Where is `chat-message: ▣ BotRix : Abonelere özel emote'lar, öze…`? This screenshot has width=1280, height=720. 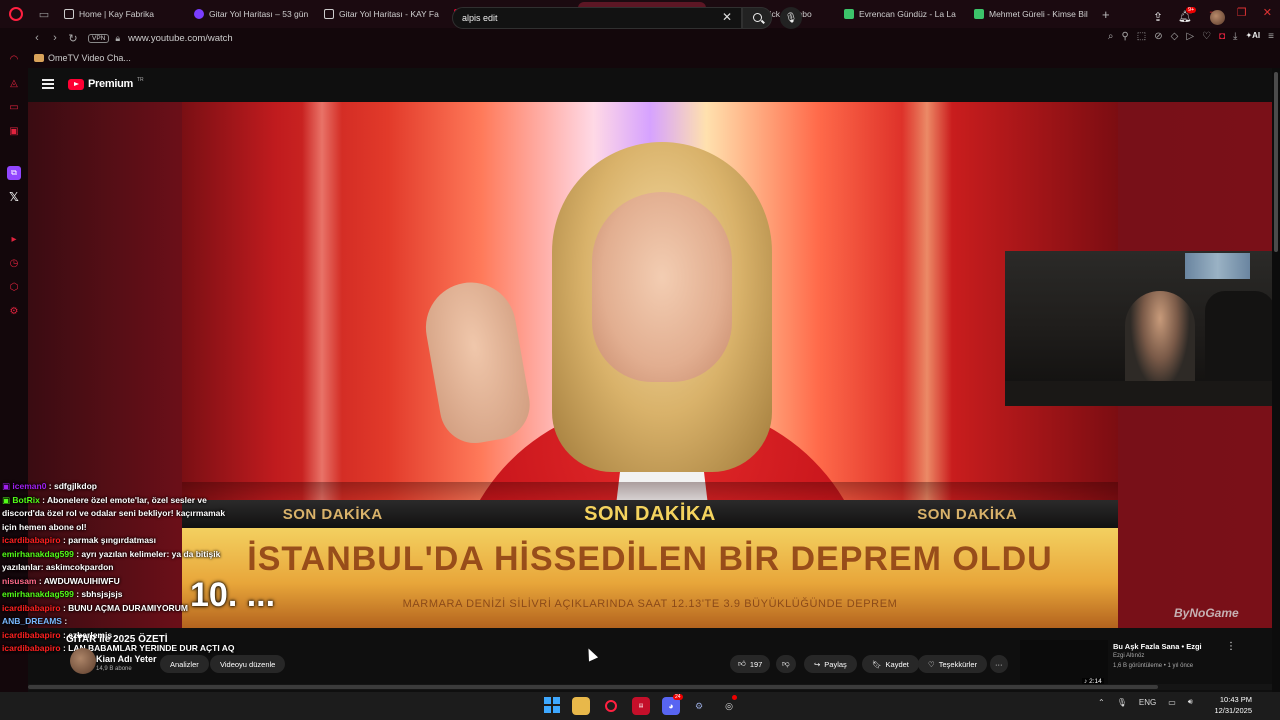 chat-message: ▣ BotRix : Abonelere özel emote'lar, öze… is located at coordinates (122, 514).